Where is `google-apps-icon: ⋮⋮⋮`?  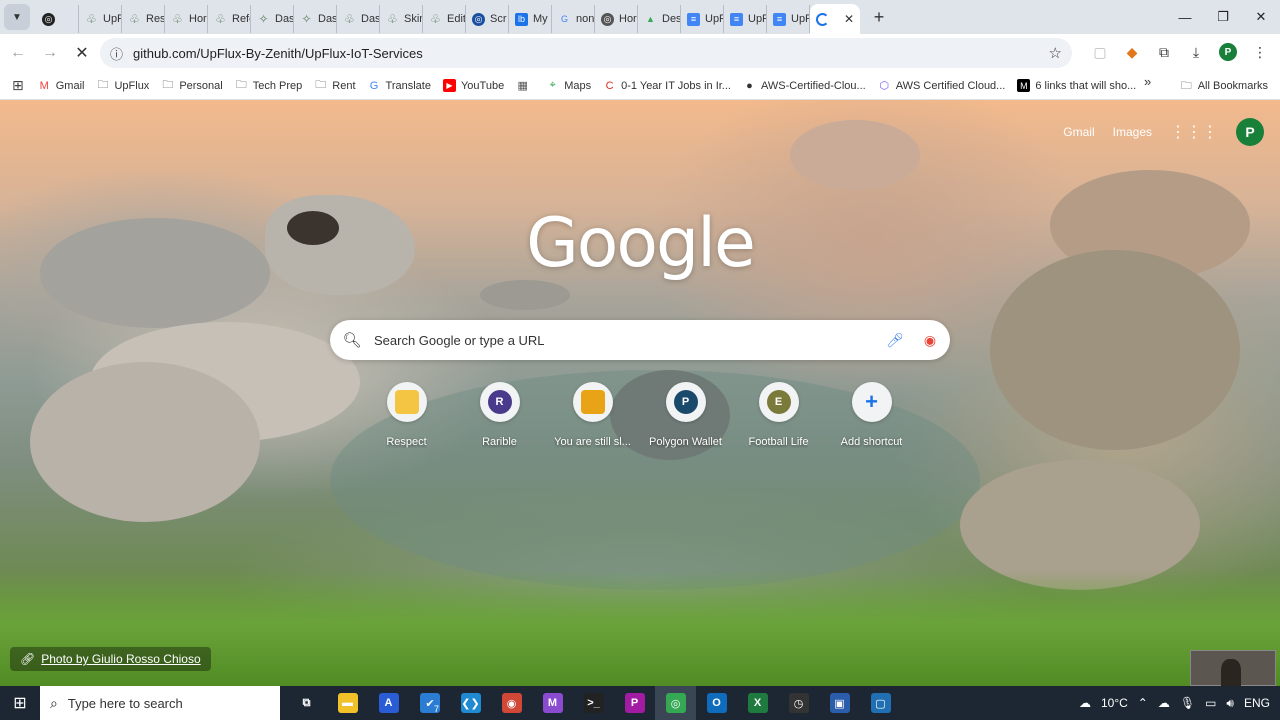 google-apps-icon: ⋮⋮⋮ is located at coordinates (1194, 132).